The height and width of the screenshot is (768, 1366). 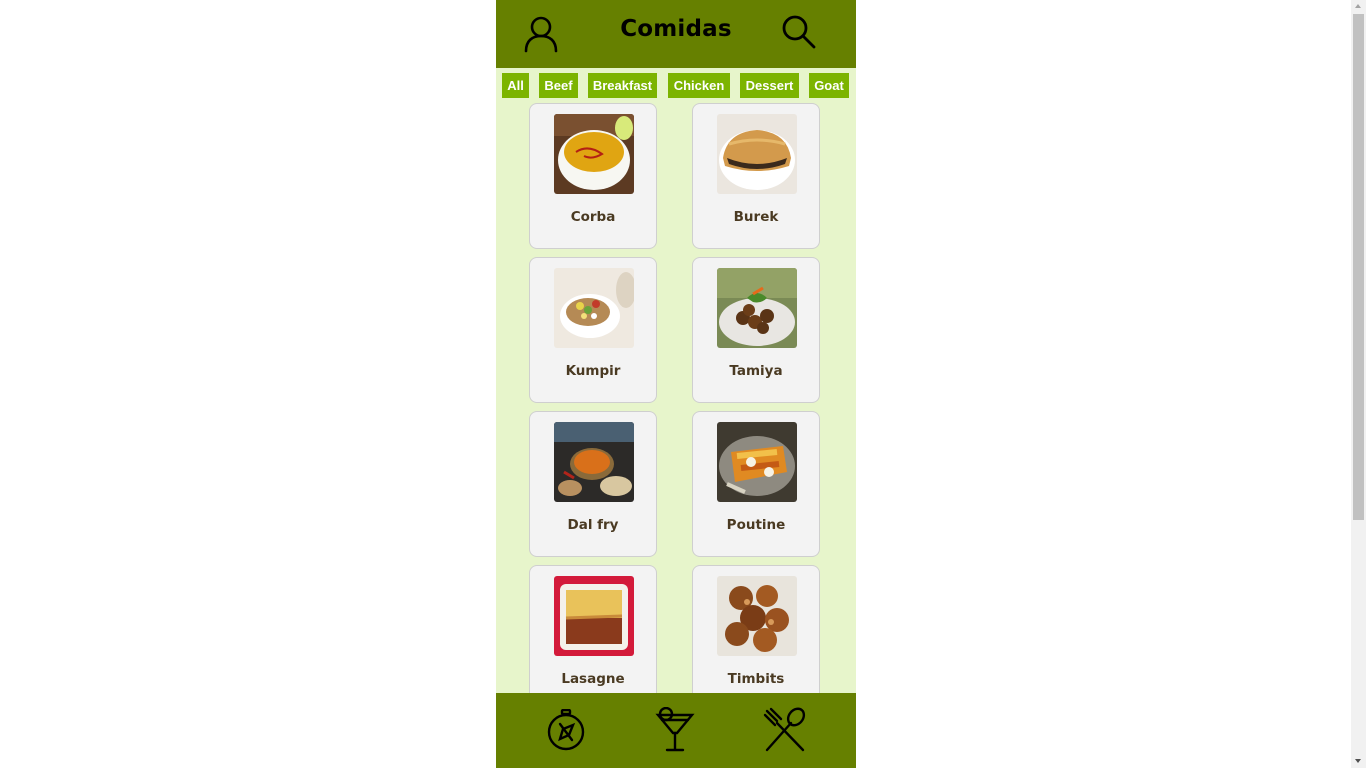 I want to click on category-filters: All Beef Breakfast Chicken Dessert Goat, so click(x=676, y=85).